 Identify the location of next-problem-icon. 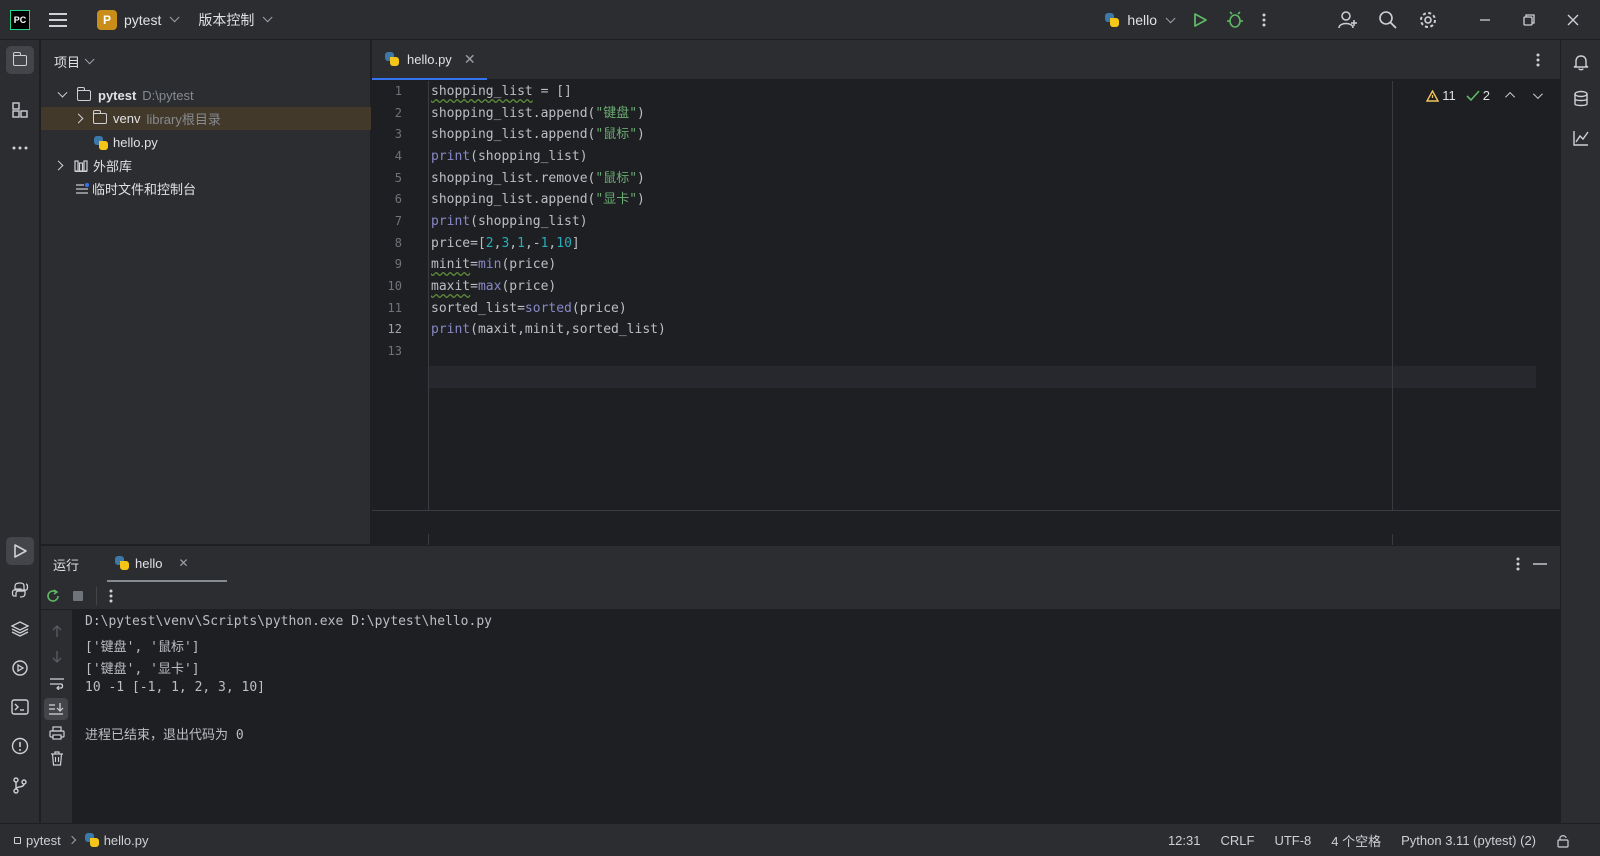
(1537, 94).